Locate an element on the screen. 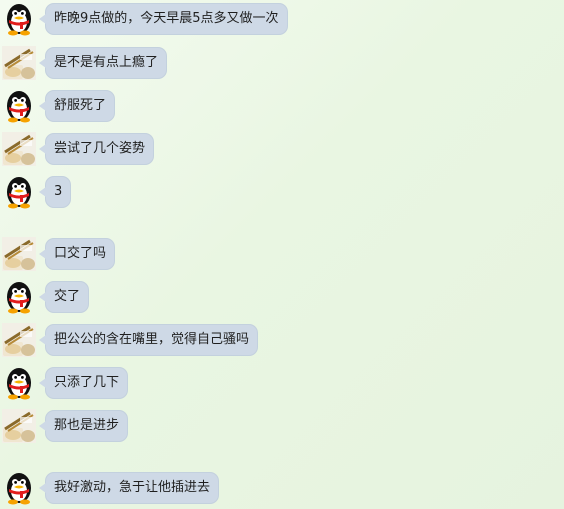 This screenshot has height=509, width=564. message-row: 尝试了几个姿势 is located at coordinates (78, 149).